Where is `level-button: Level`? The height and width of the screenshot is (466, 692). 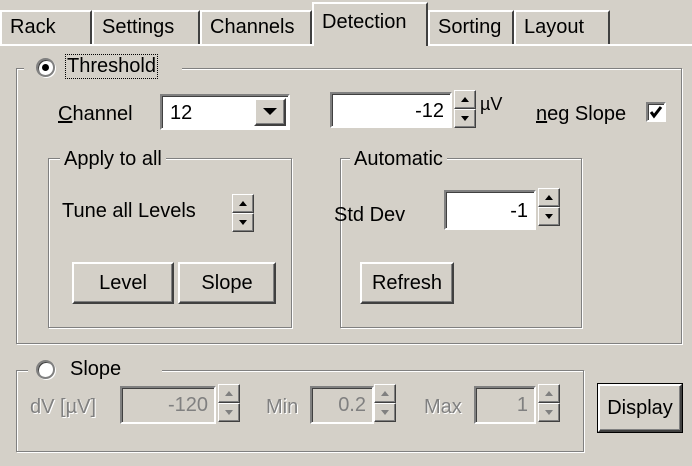
level-button: Level is located at coordinates (123, 283).